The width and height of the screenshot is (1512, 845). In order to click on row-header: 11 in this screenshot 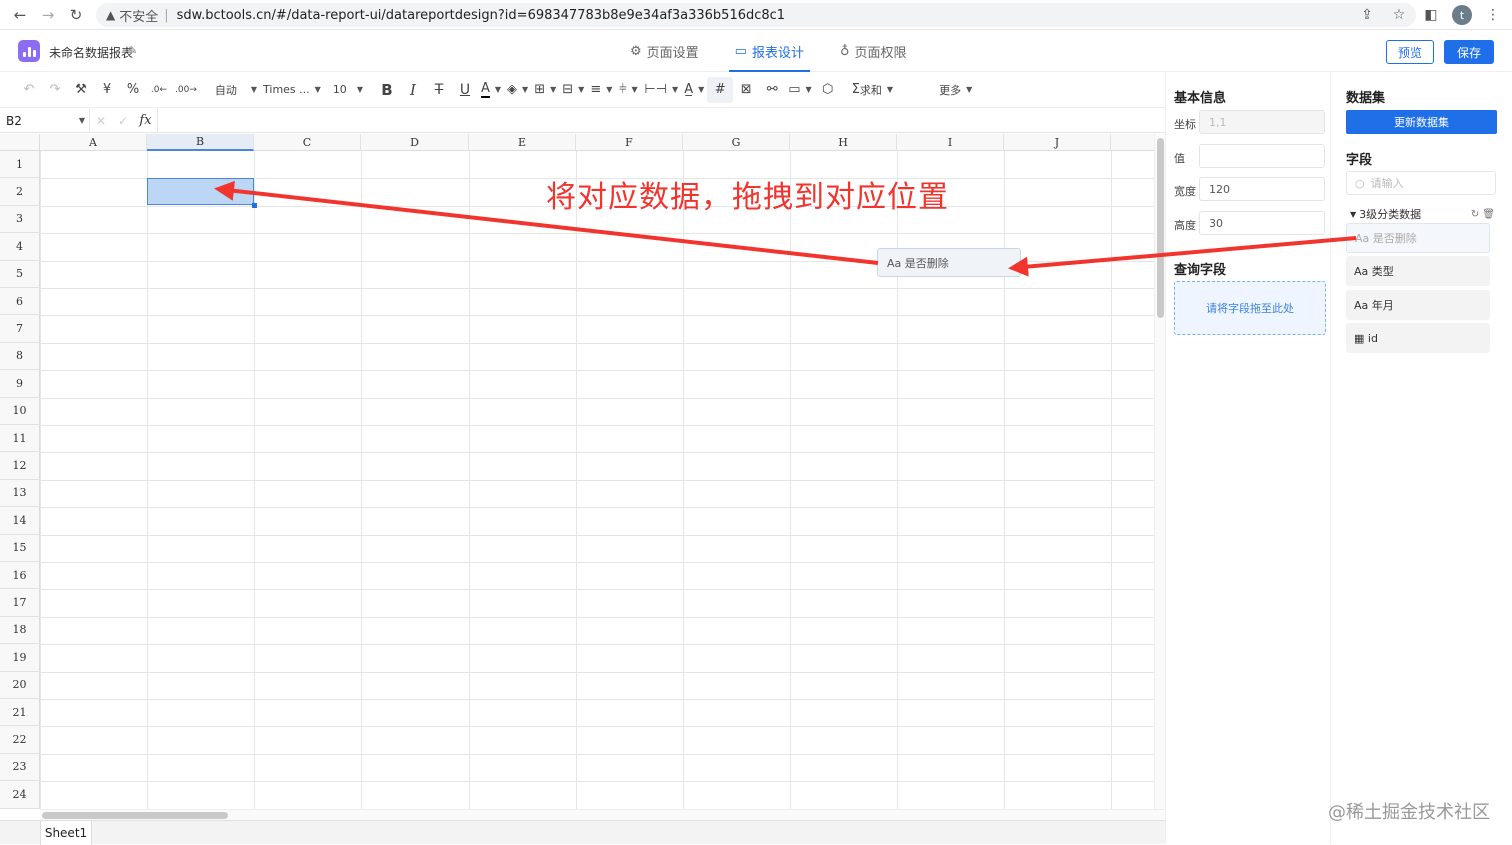, I will do `click(20, 438)`.